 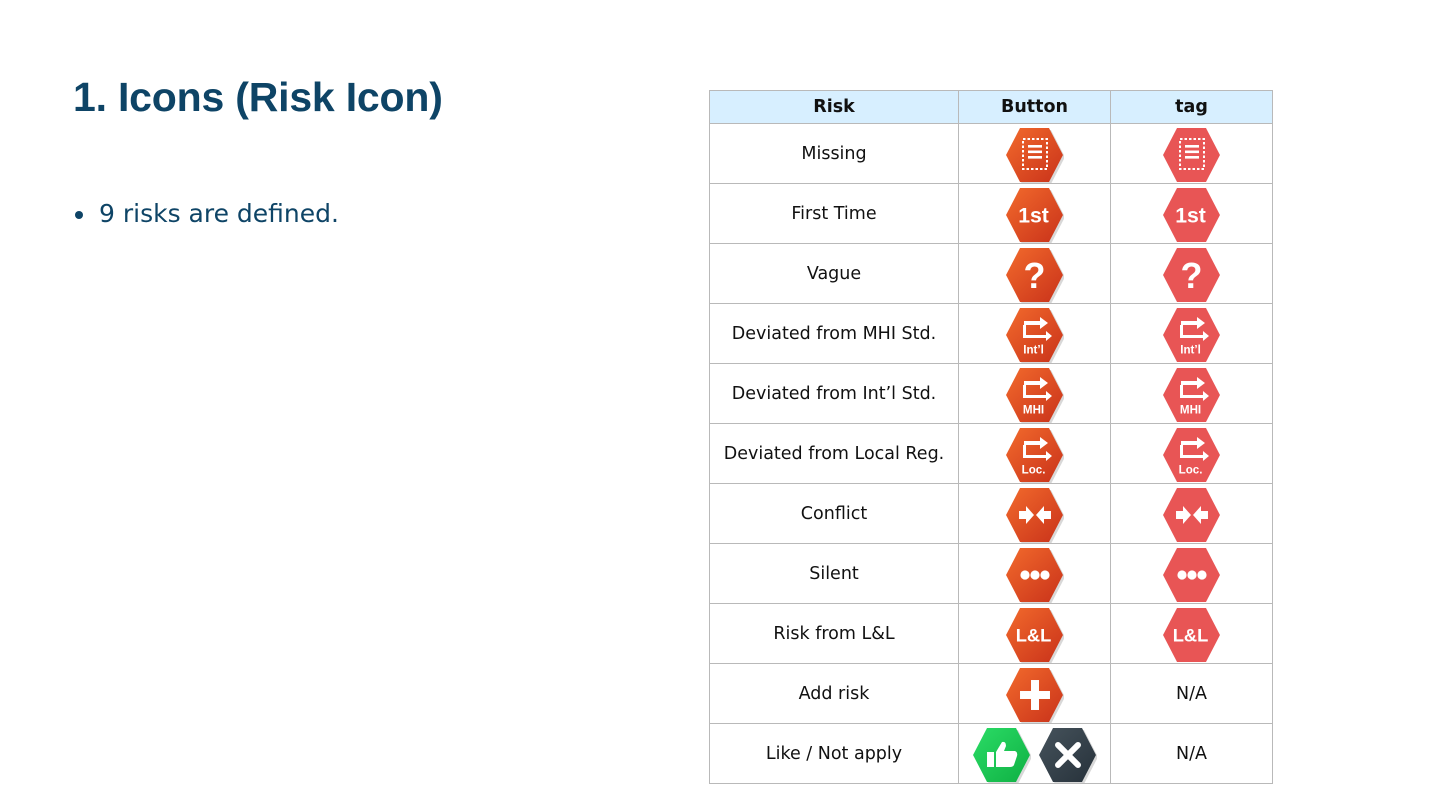 What do you see at coordinates (1035, 395) in the screenshot?
I see `deviation-mhi-icon: MHI` at bounding box center [1035, 395].